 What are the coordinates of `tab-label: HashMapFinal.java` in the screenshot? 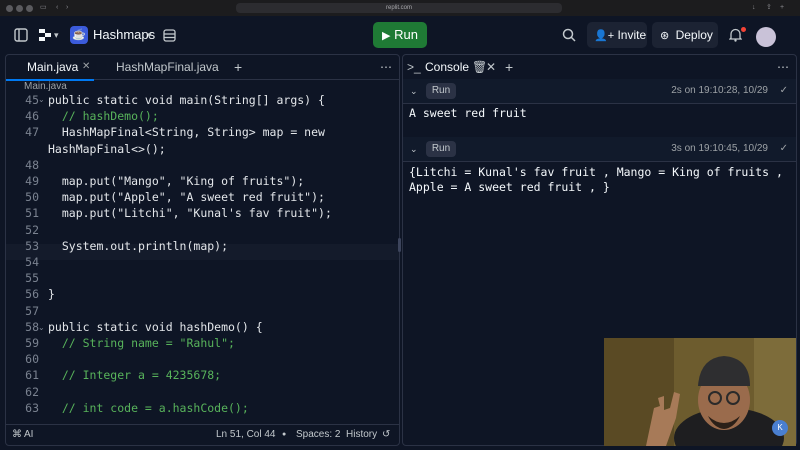 It's located at (167, 67).